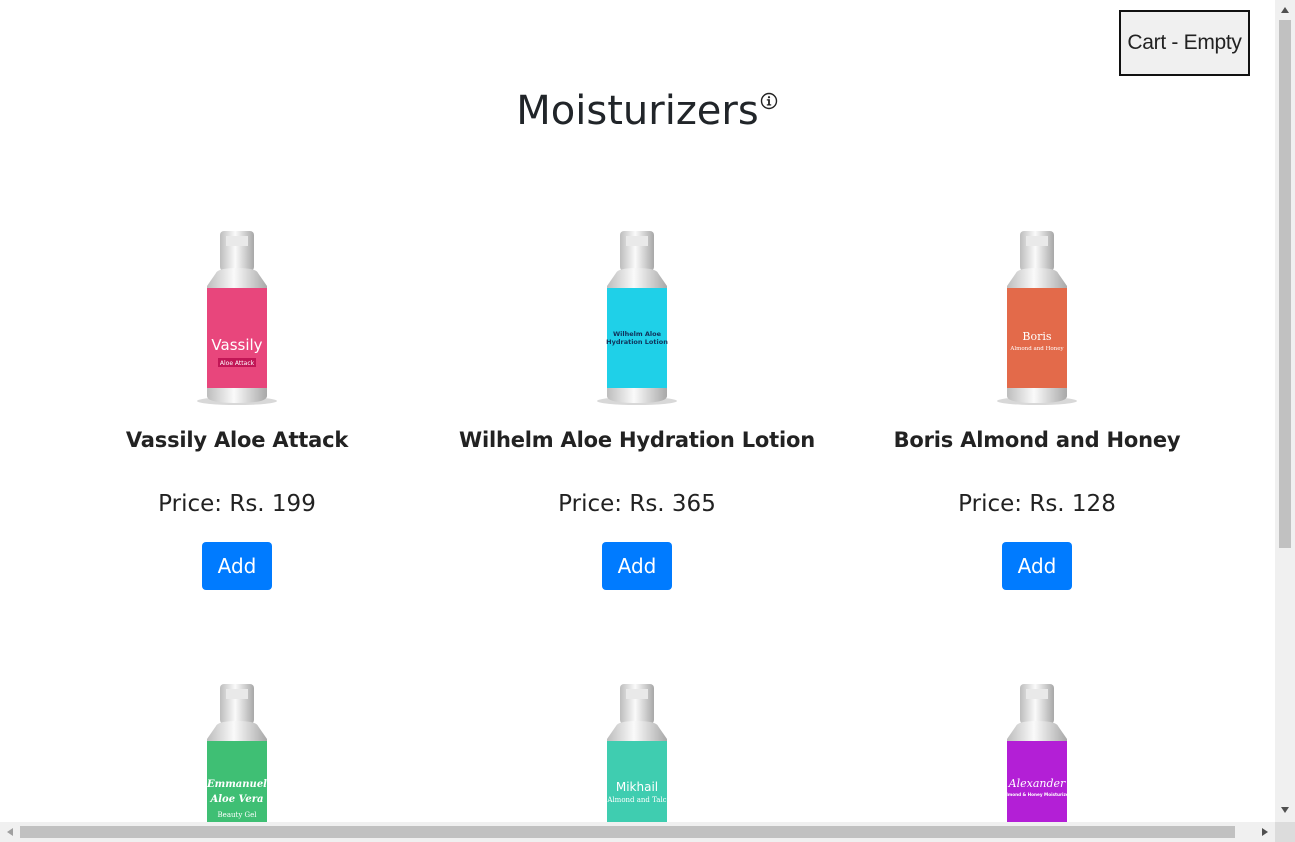  Describe the element at coordinates (237, 363) in the screenshot. I see `bottle-sub-text: Aloe Attack` at that location.